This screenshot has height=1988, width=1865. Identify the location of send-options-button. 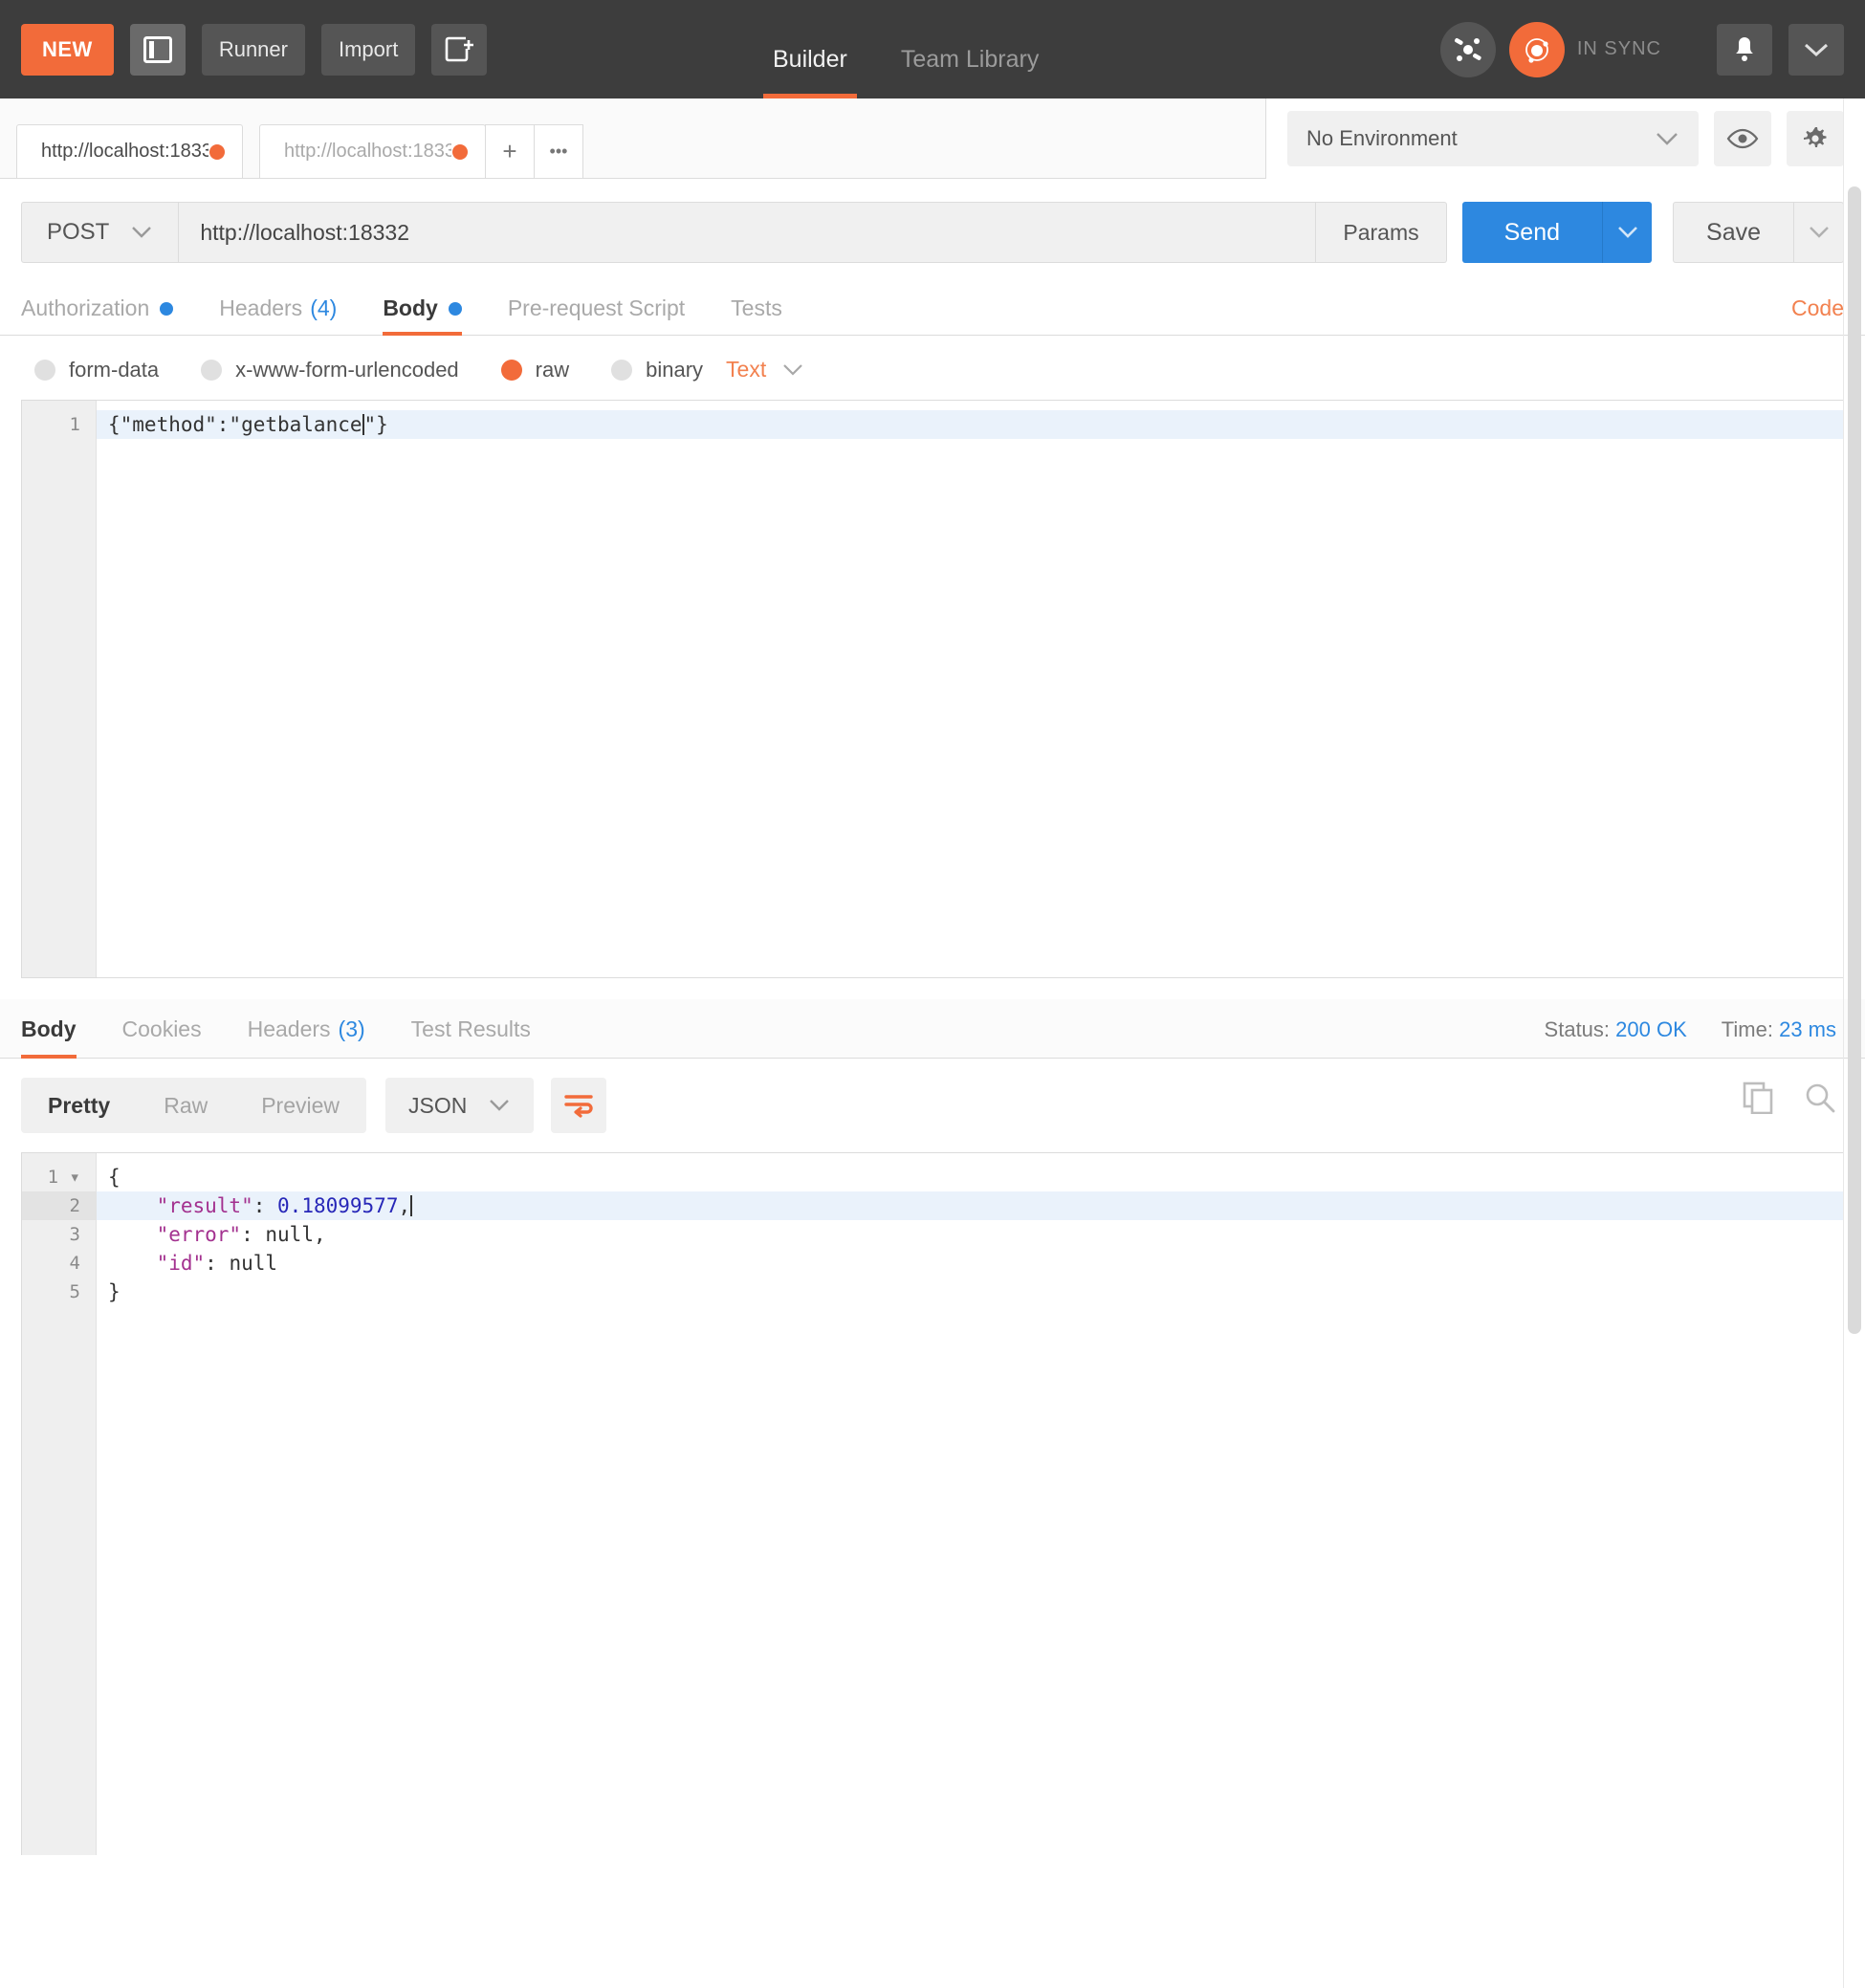
(1627, 232).